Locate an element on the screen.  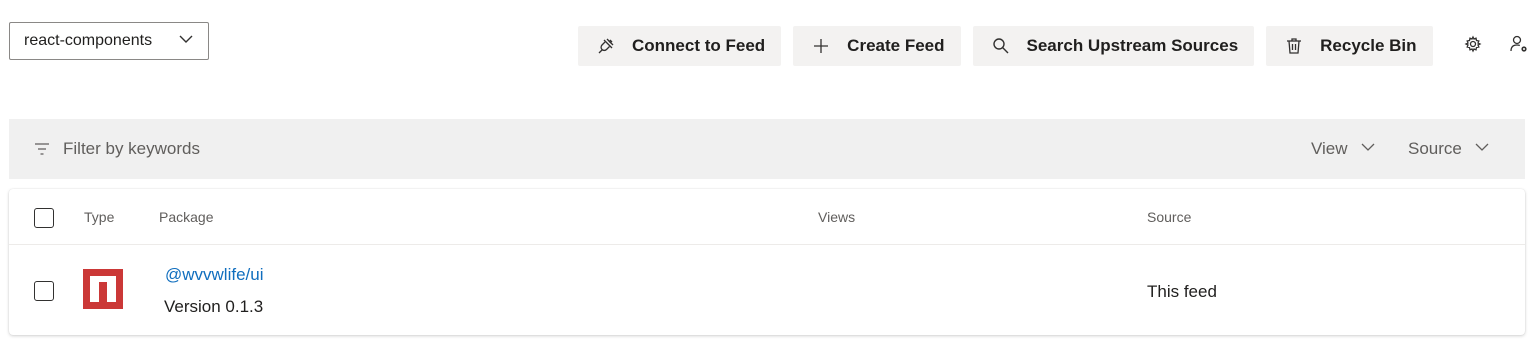
view-dropdown-label: View is located at coordinates (1329, 148).